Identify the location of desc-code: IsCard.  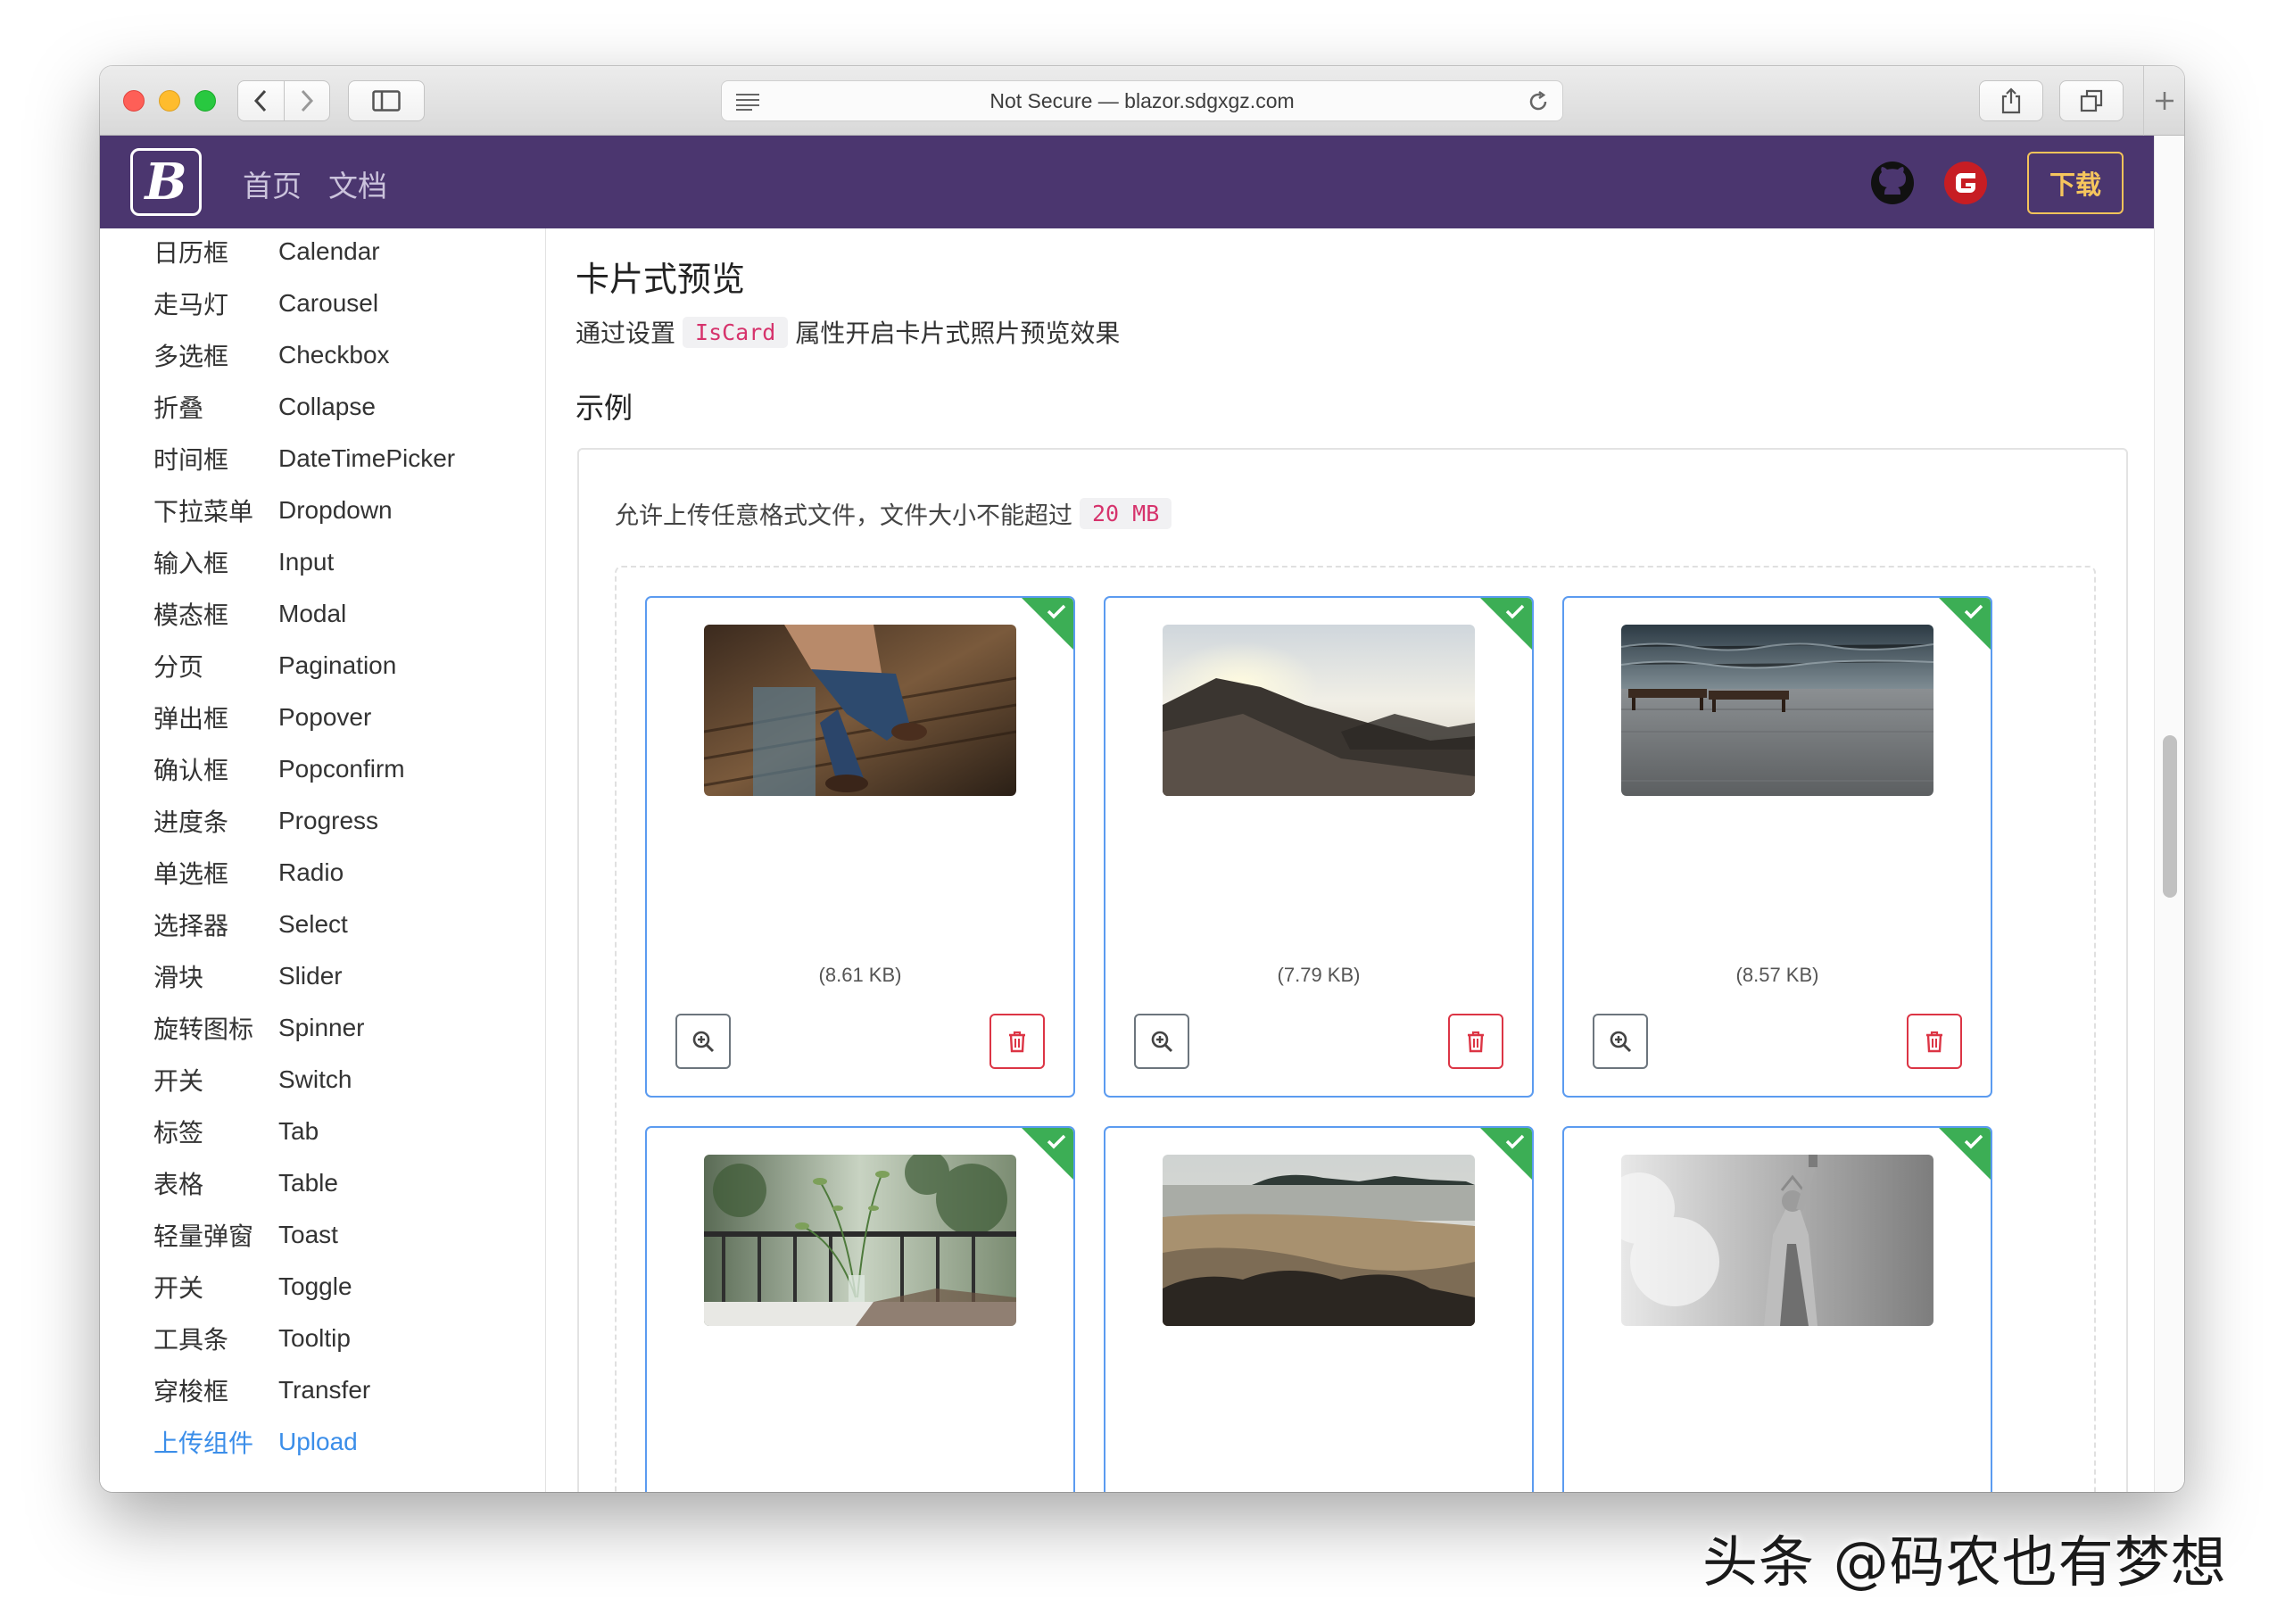
(736, 332).